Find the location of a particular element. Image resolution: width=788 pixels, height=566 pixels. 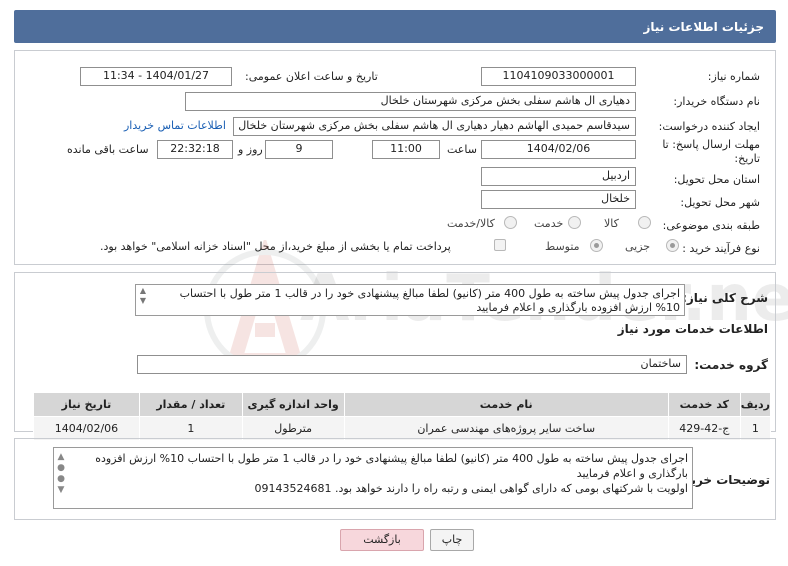

announce-datetime-field: 1404/01/27 - 11:34 is located at coordinates (156, 76).